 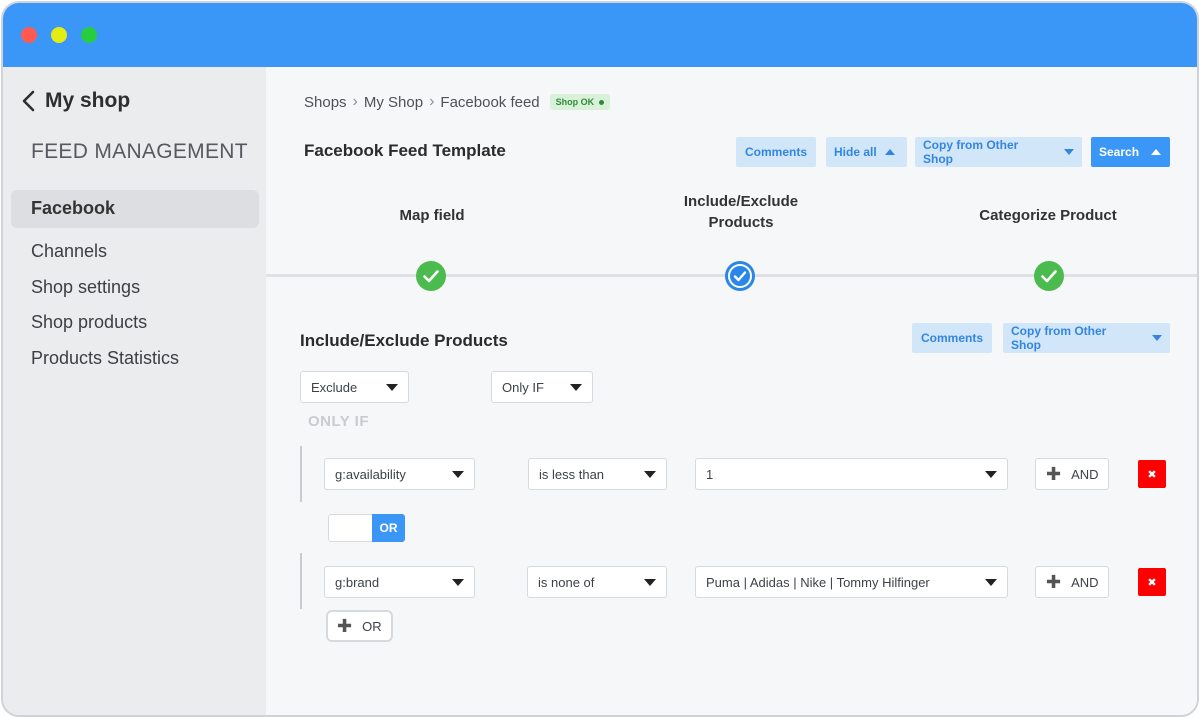 I want to click on status-badge-label: Shop OK, so click(x=575, y=102).